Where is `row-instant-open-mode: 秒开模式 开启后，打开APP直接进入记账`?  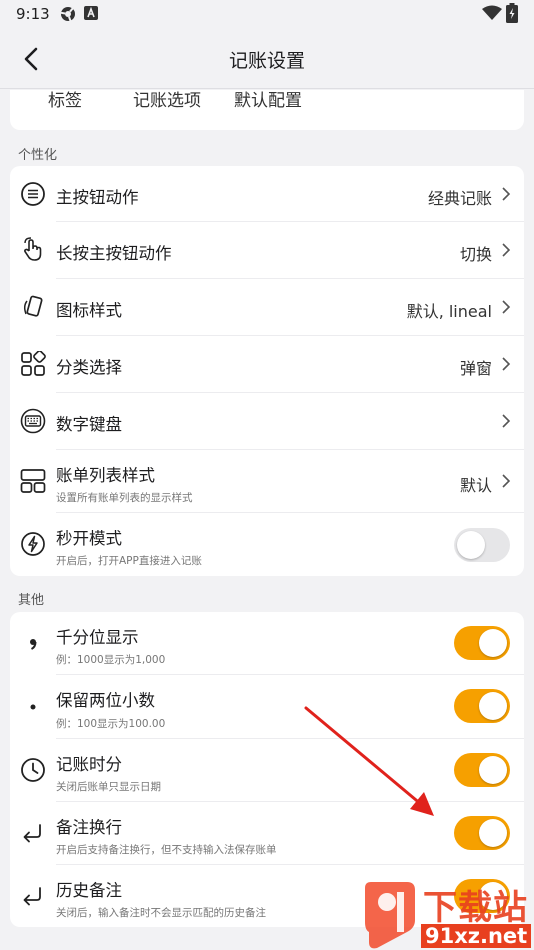
row-instant-open-mode: 秒开模式 开启后，打开APP直接进入记账 is located at coordinates (267, 544).